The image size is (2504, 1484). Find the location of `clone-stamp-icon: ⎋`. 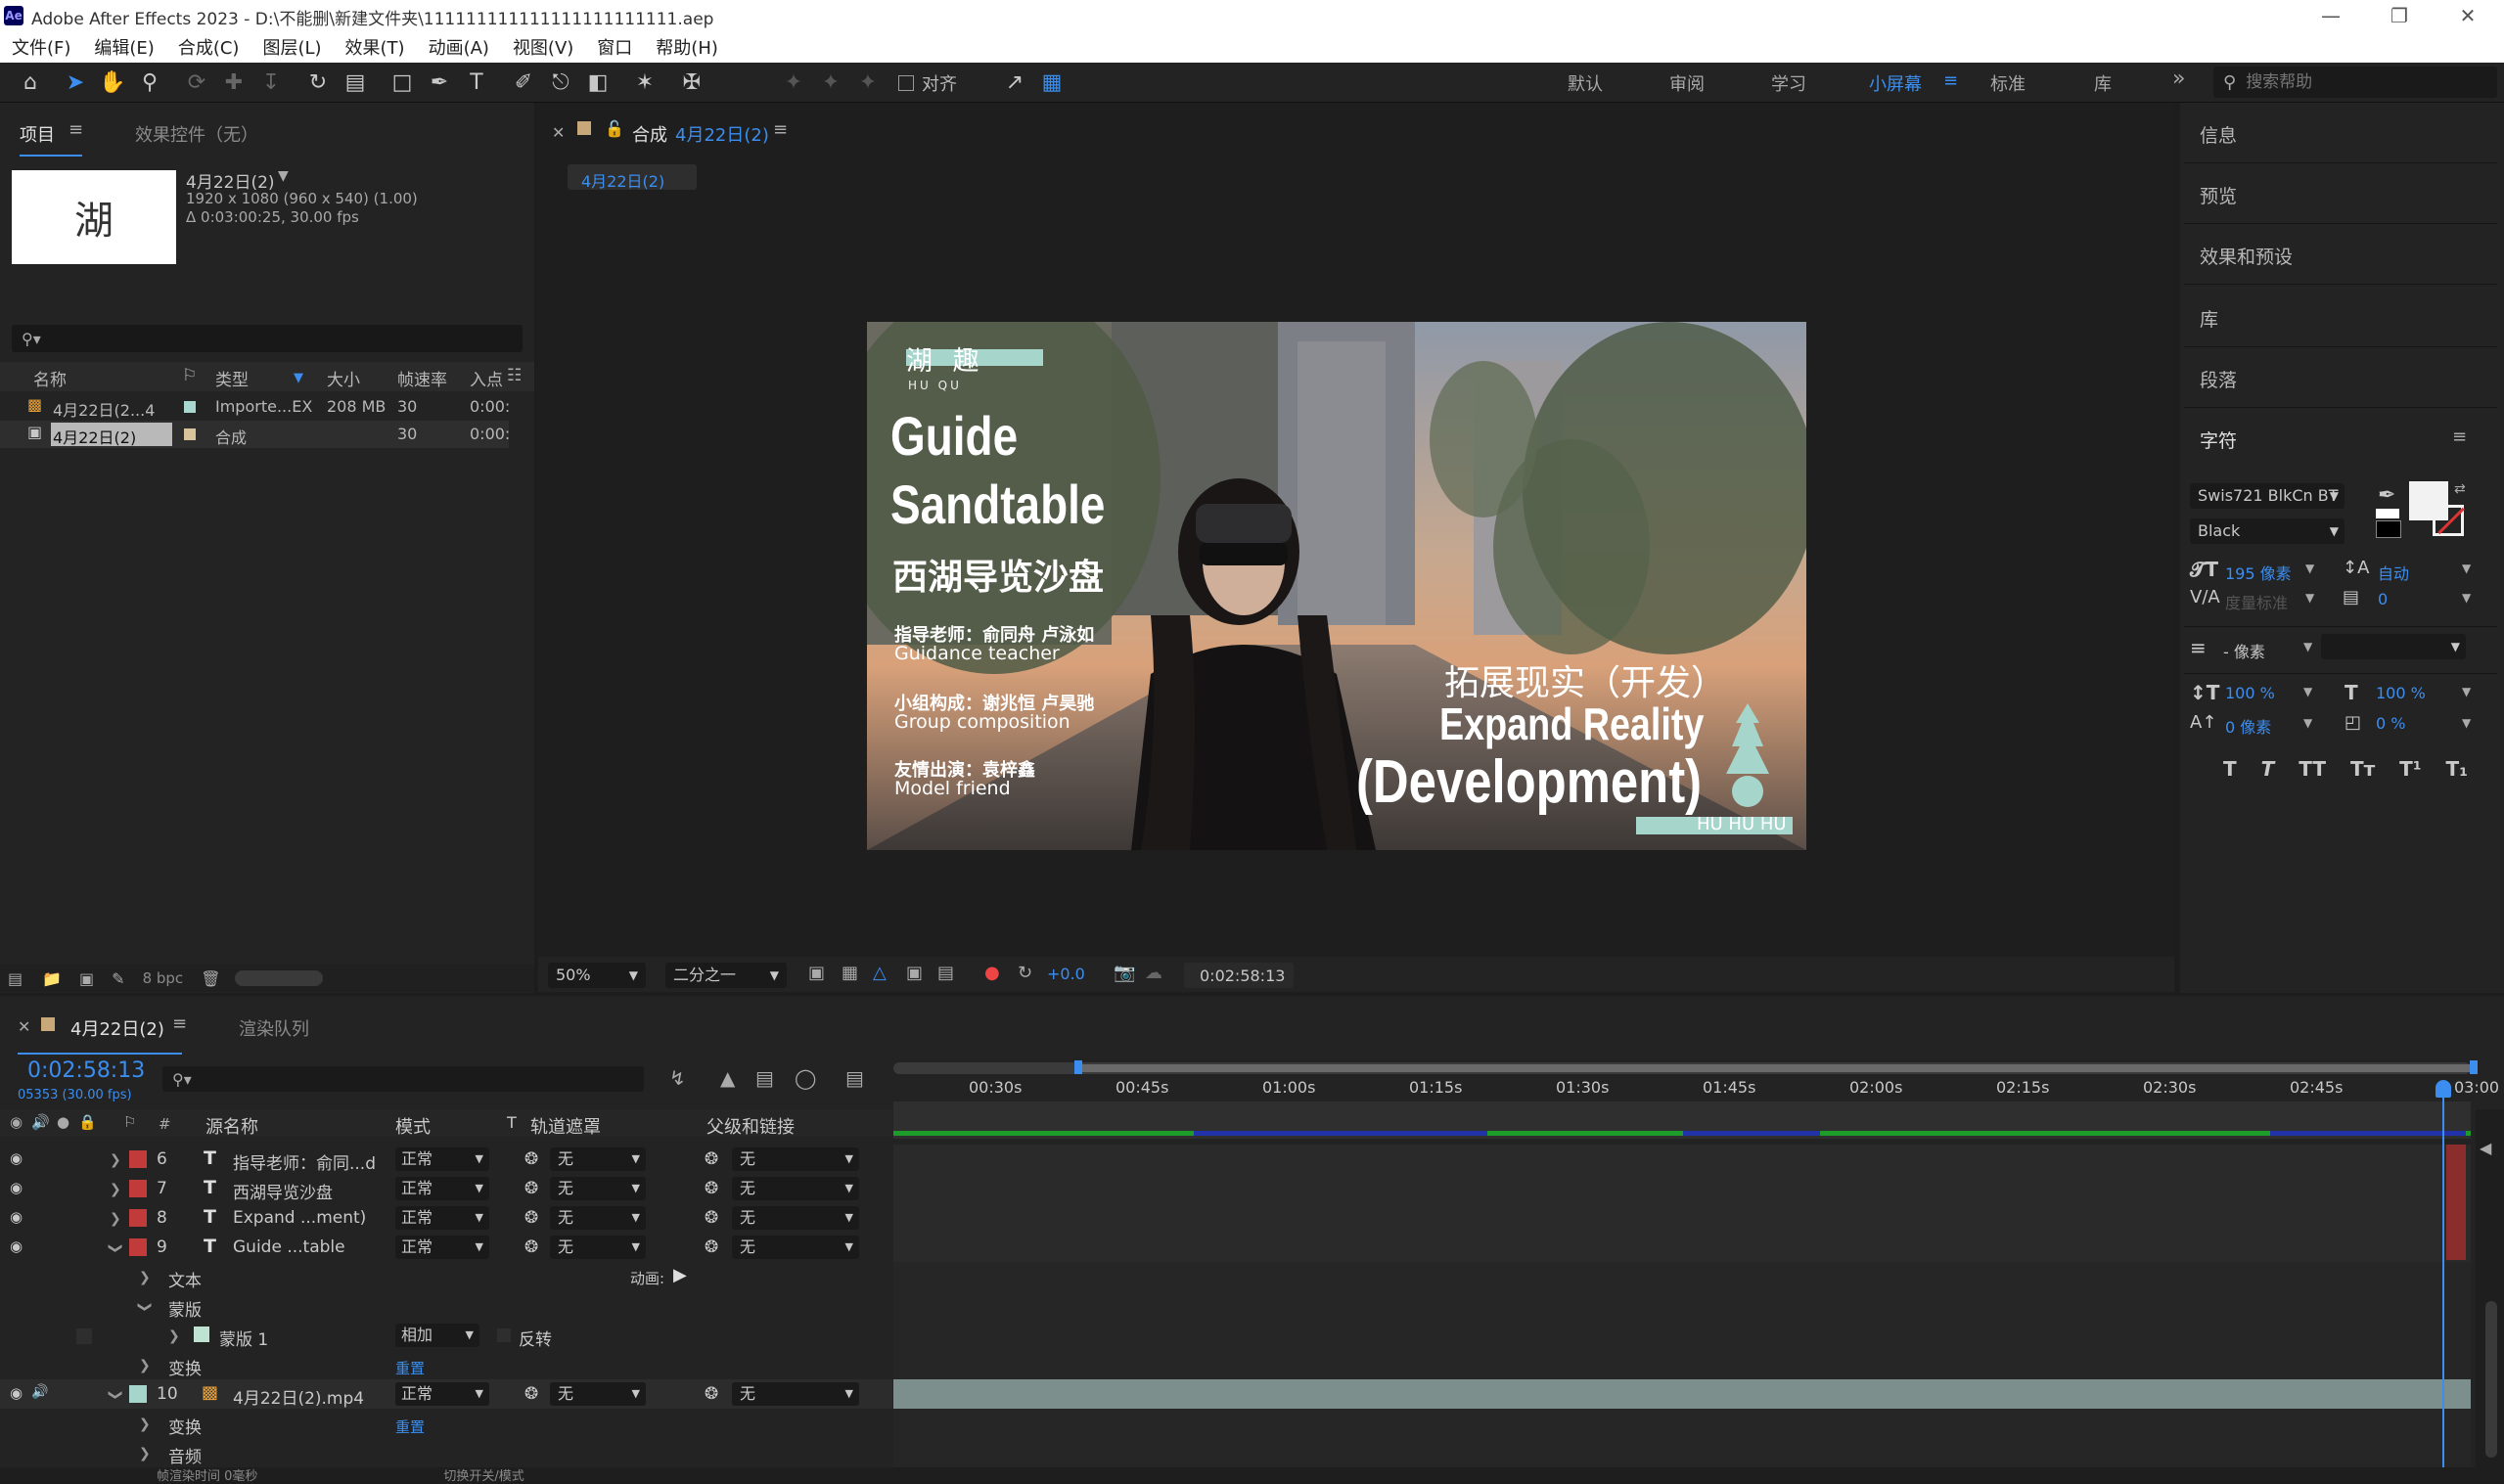

clone-stamp-icon: ⎋ is located at coordinates (560, 82).